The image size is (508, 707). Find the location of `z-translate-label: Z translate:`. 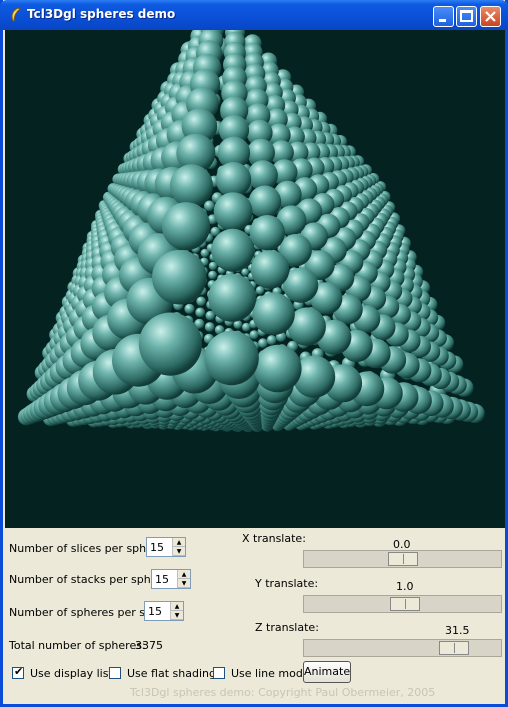

z-translate-label: Z translate: is located at coordinates (287, 627).